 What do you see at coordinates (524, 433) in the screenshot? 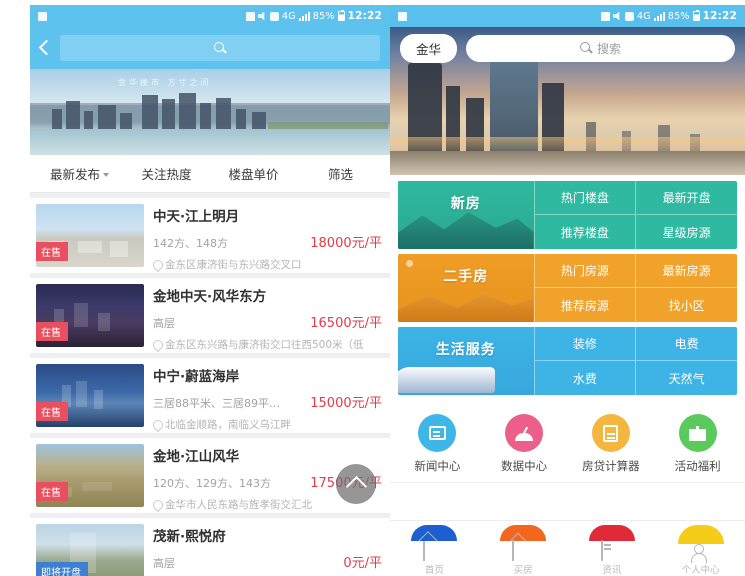
I see `data-icon` at bounding box center [524, 433].